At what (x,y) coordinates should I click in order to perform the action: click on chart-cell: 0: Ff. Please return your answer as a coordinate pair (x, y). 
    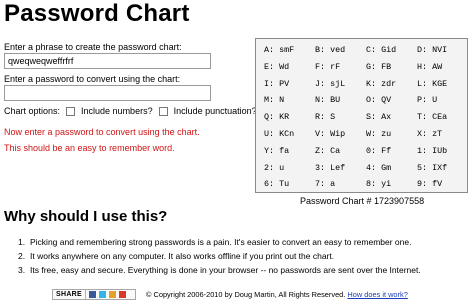
    Looking at the image, I should click on (379, 150).